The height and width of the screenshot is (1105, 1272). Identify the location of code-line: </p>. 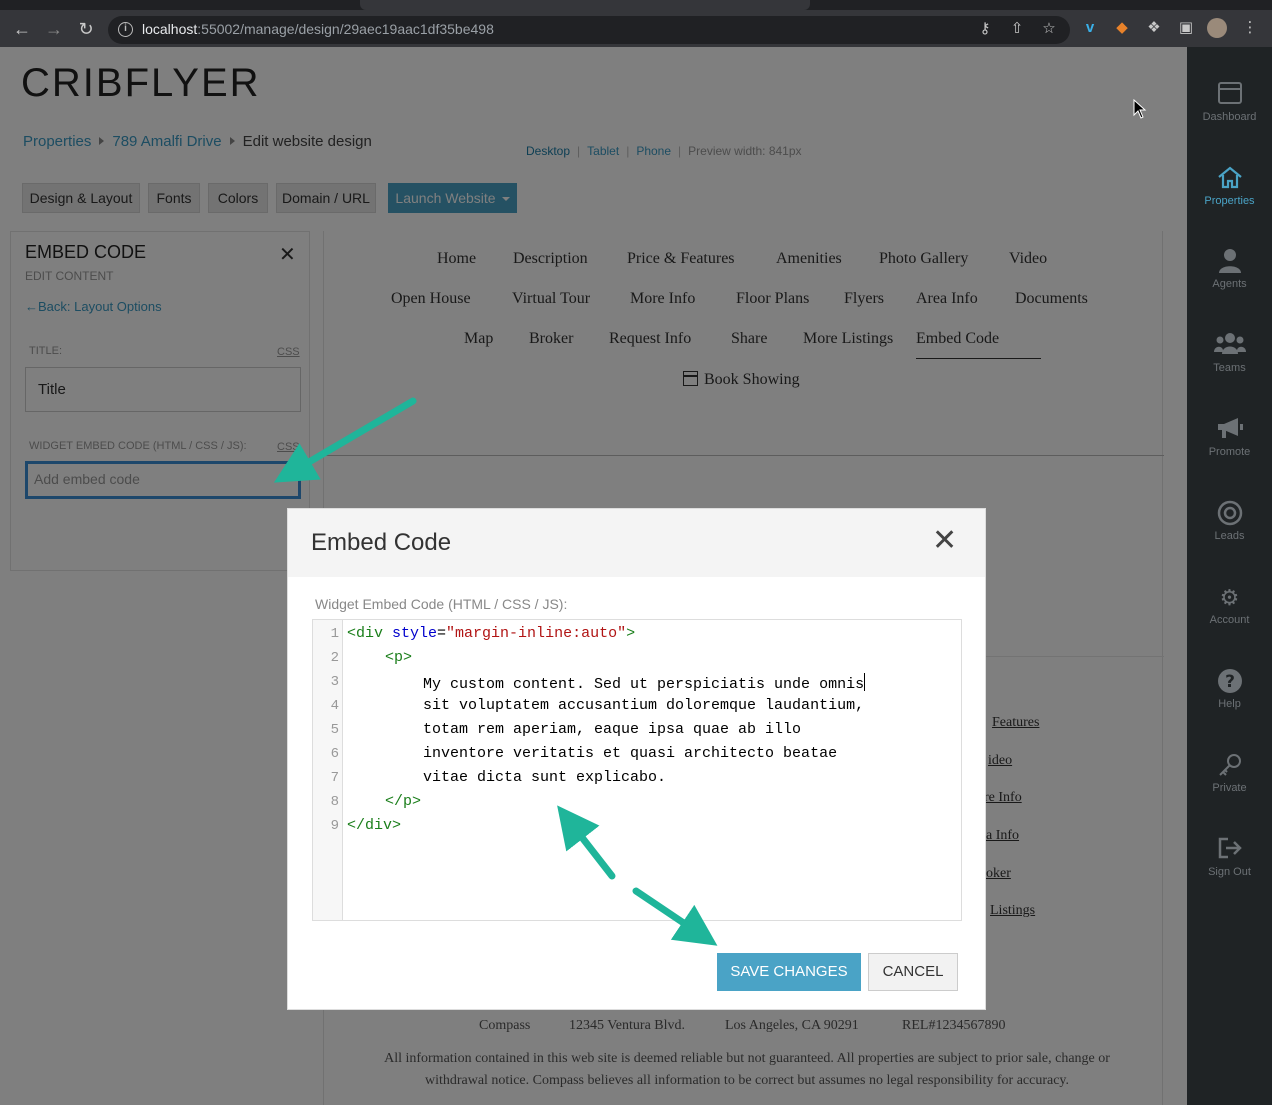
(403, 801).